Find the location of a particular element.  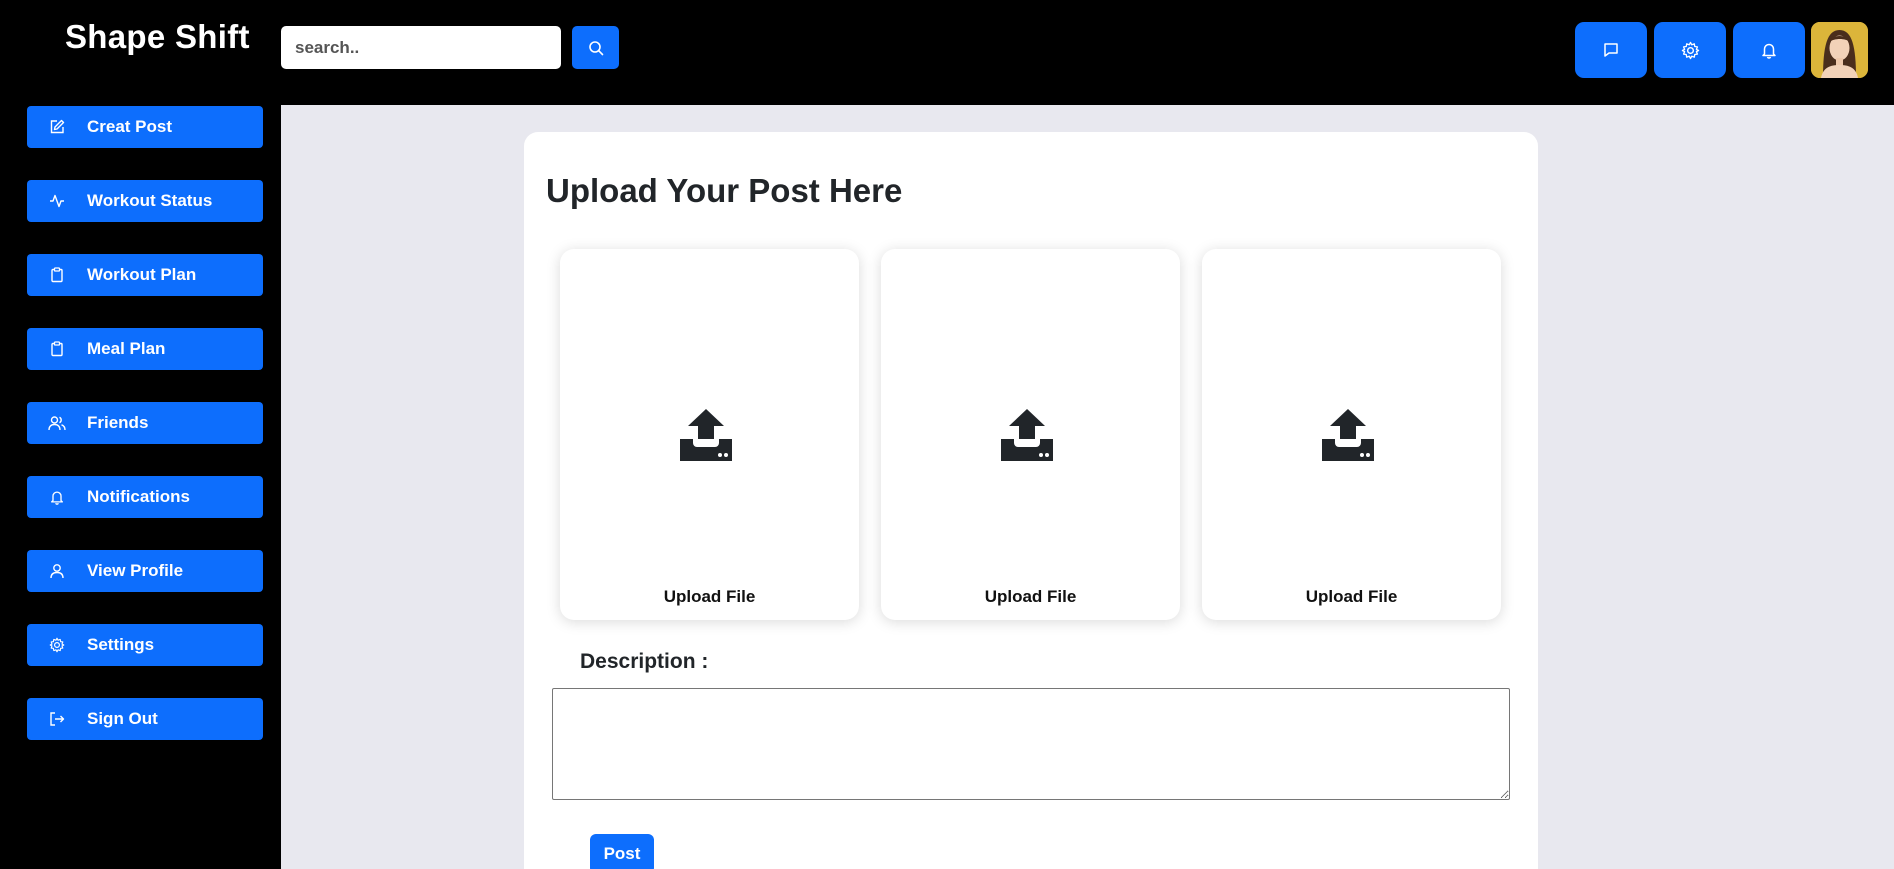

search-input is located at coordinates (421, 47).